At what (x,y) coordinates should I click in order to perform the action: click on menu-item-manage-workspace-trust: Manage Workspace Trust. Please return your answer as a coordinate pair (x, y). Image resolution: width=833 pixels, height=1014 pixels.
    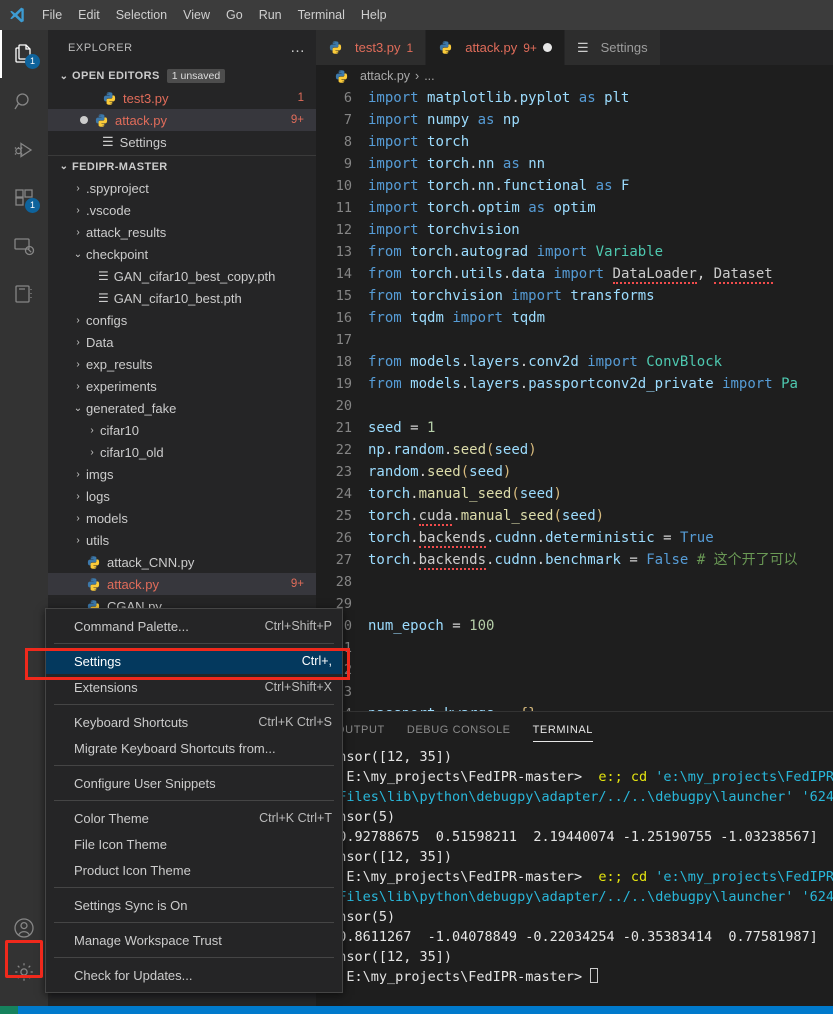
    Looking at the image, I should click on (194, 940).